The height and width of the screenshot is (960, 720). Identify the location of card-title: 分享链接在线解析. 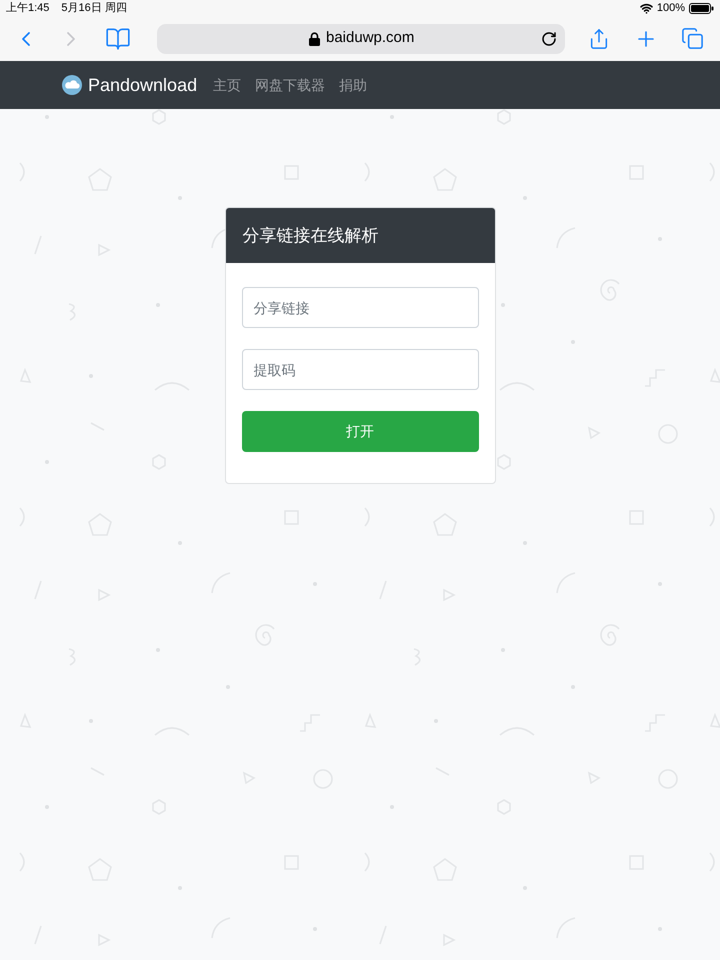
(310, 235).